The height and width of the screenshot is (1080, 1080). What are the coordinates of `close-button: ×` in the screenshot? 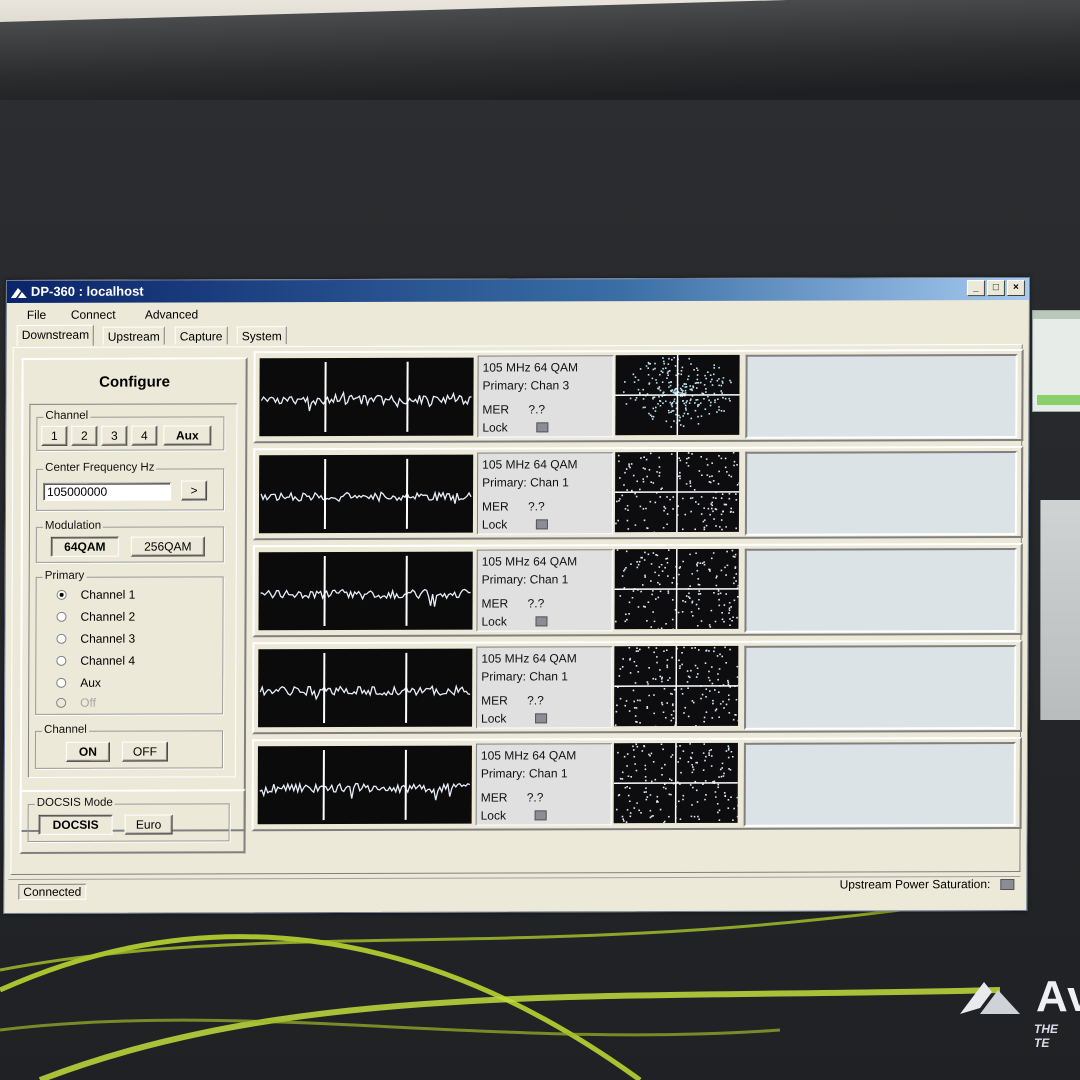 It's located at (1015, 288).